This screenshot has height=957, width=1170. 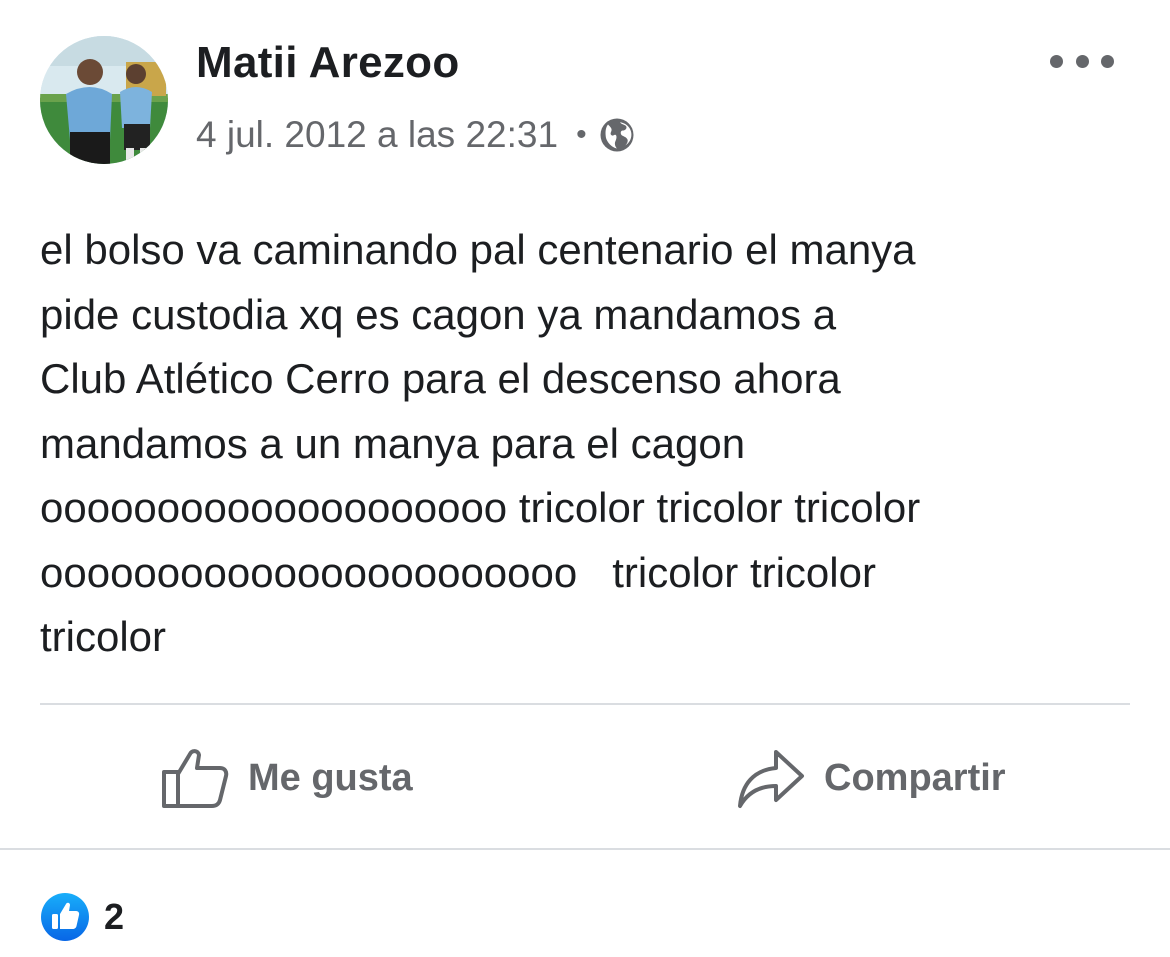 I want to click on avatar-photo, so click(x=104, y=100).